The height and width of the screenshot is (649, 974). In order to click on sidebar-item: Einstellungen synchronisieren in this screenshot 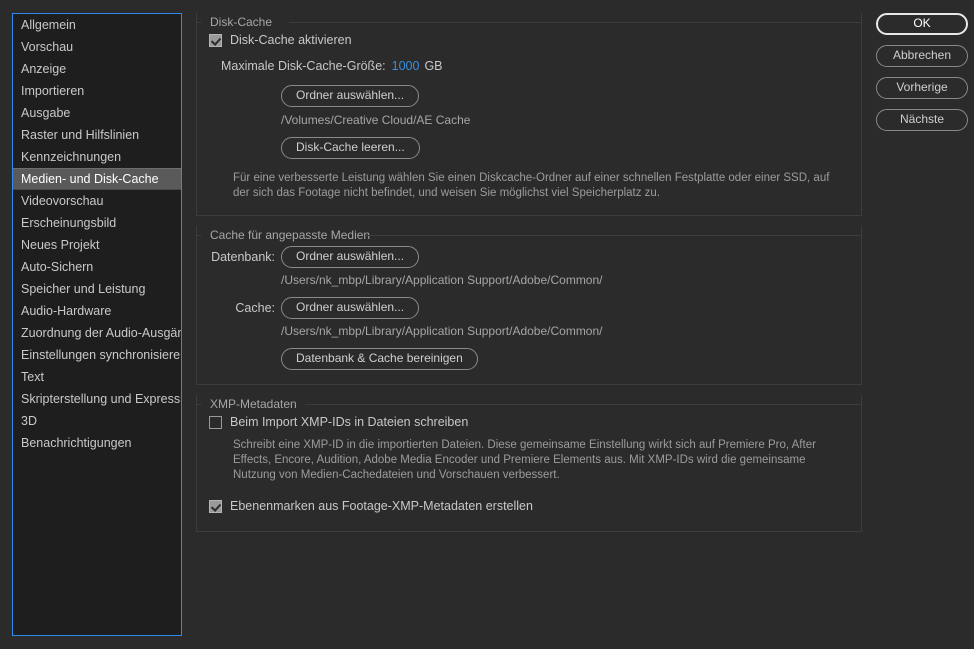, I will do `click(97, 355)`.